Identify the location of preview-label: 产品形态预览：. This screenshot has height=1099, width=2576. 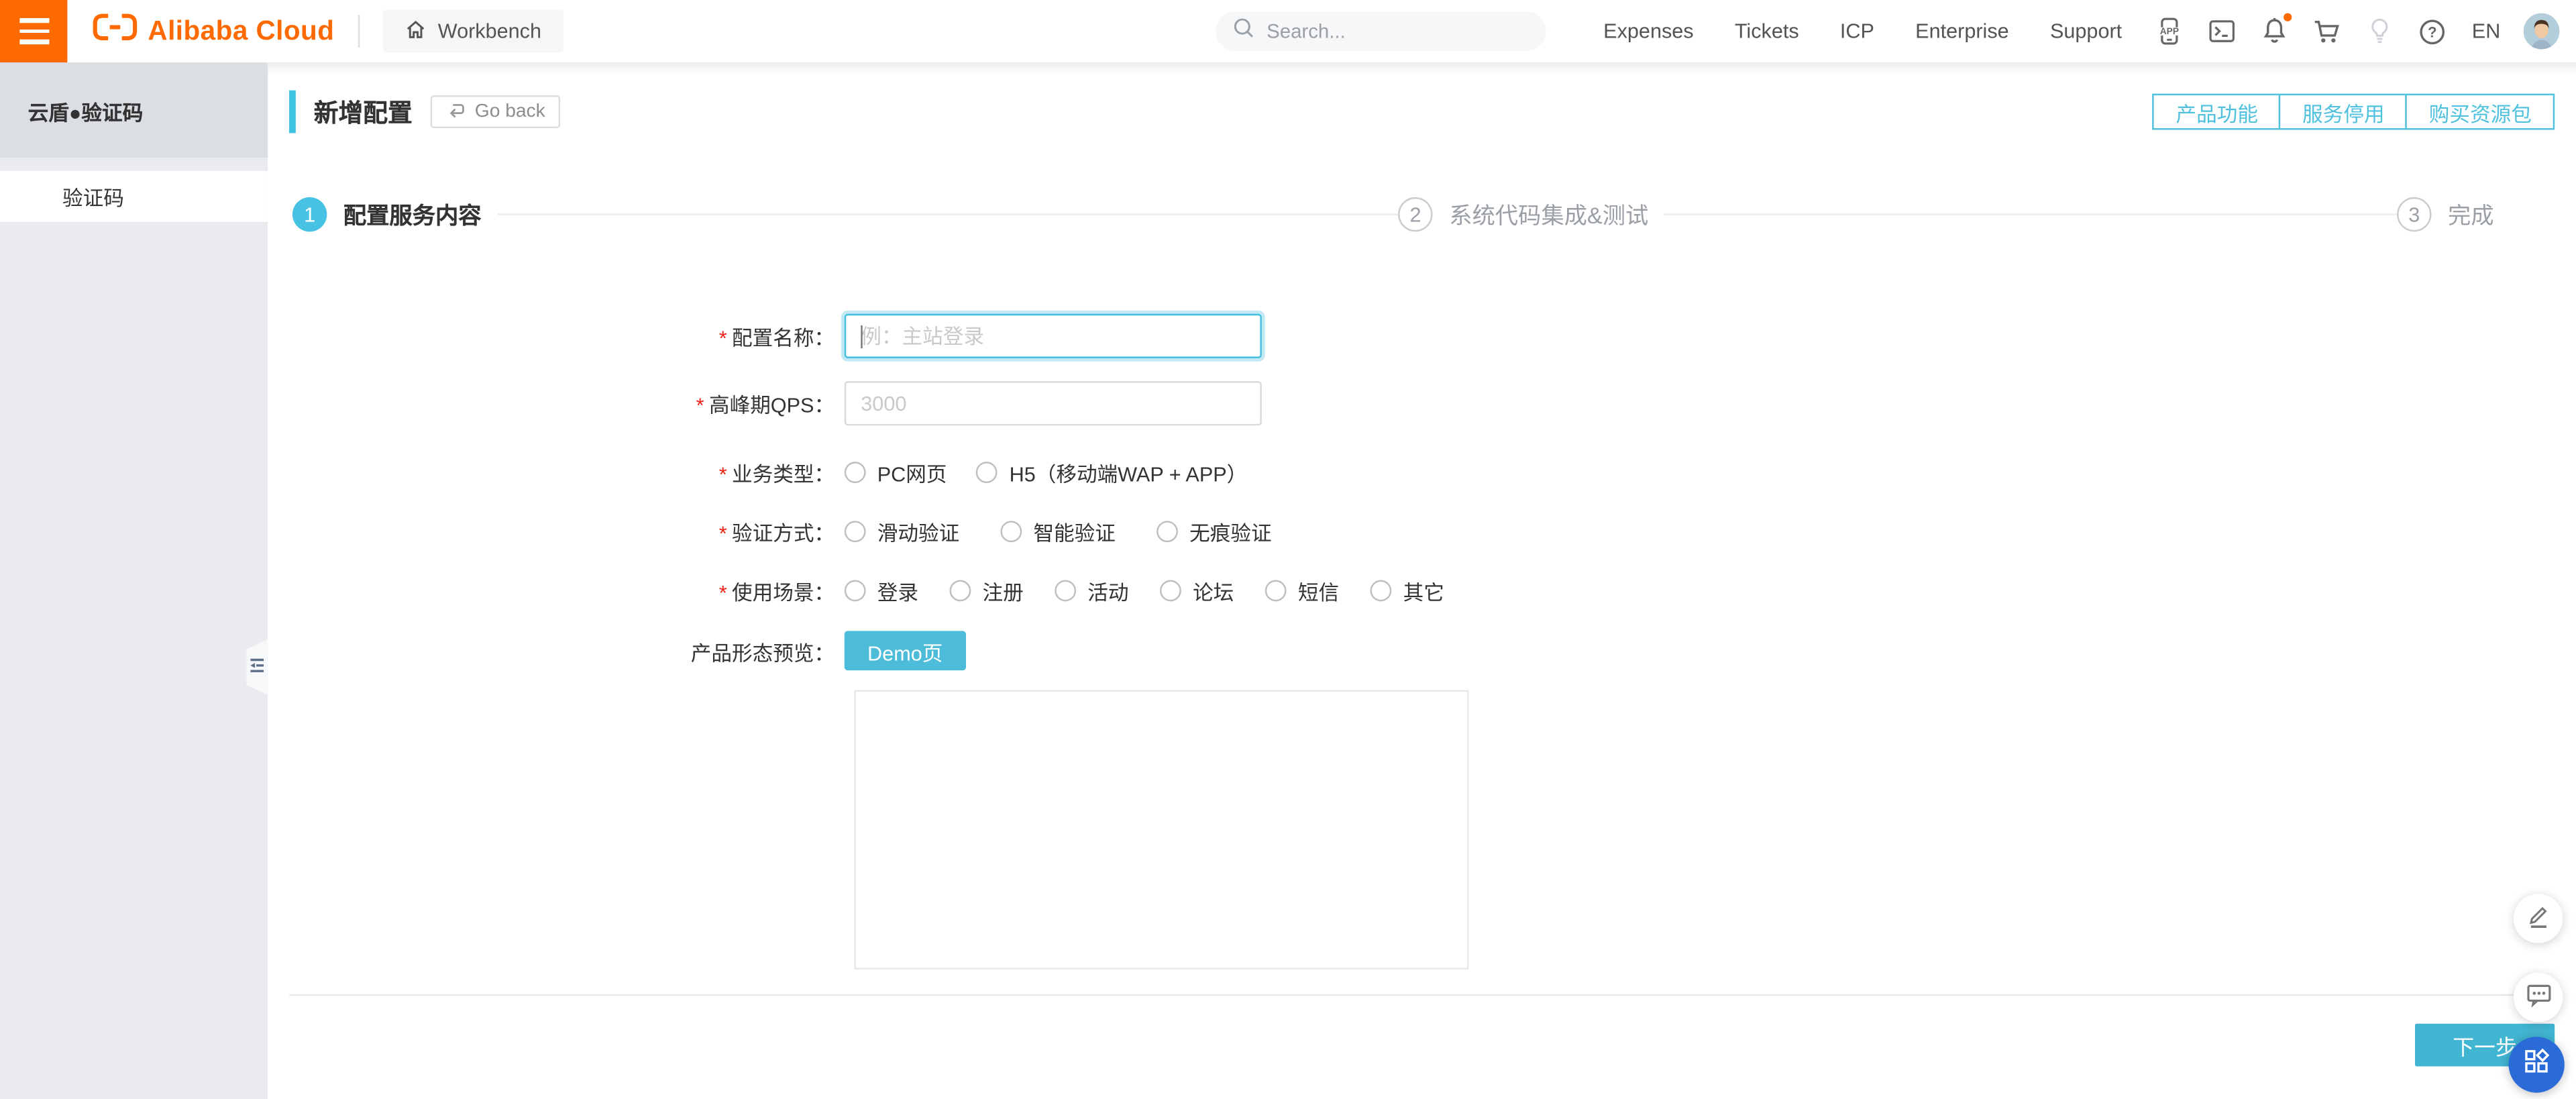
(762, 653).